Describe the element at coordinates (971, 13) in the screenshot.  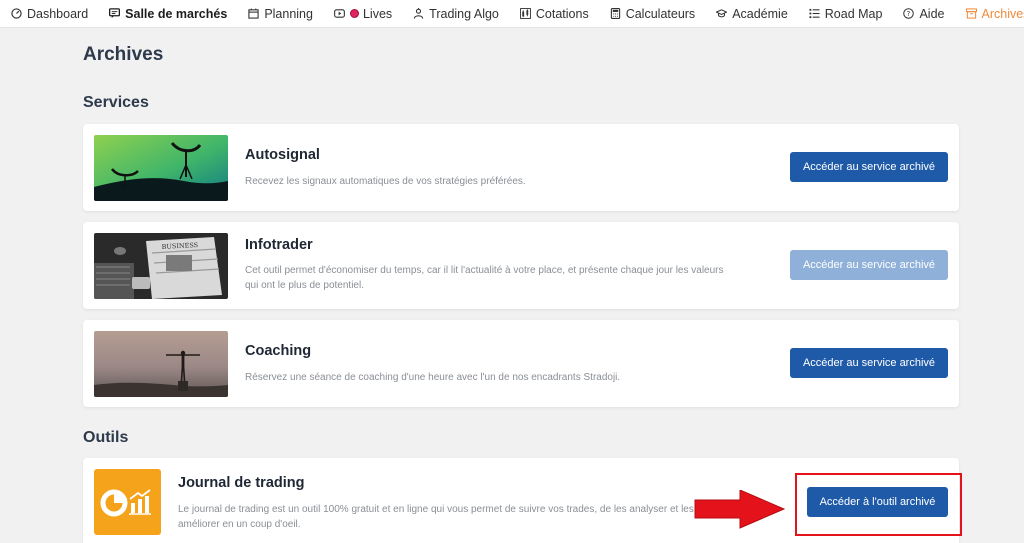
I see `archive-icon` at that location.